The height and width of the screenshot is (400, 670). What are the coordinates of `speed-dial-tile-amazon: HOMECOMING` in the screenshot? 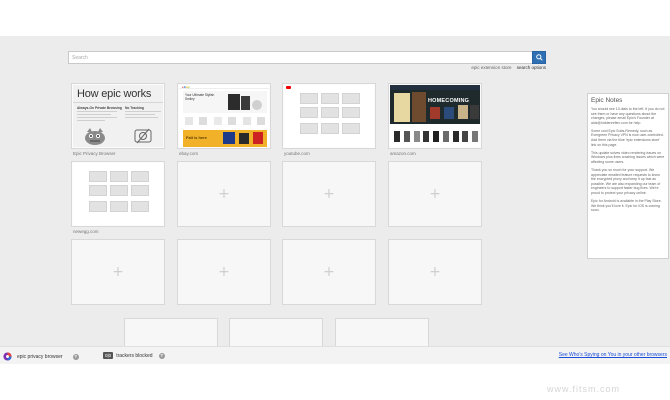 It's located at (435, 116).